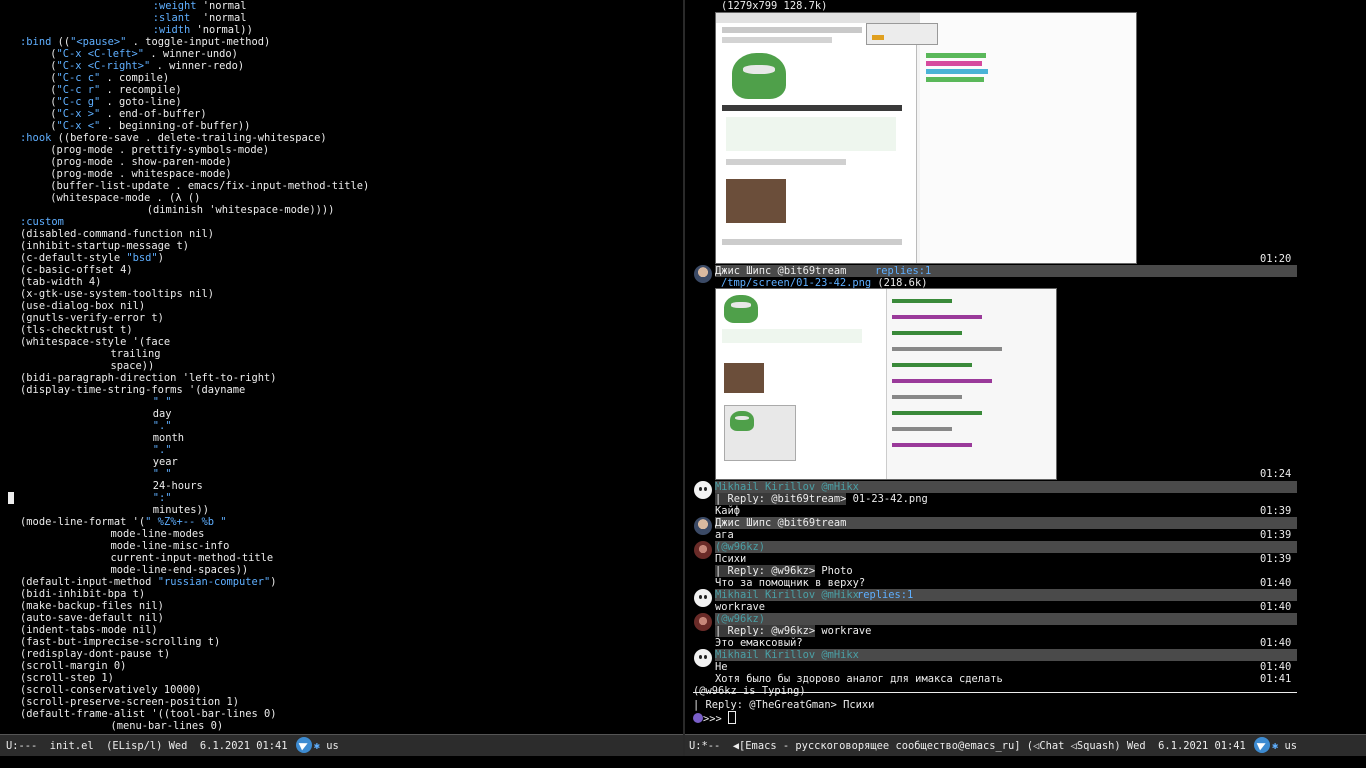 The image size is (1366, 768). Describe the element at coordinates (110, 690) in the screenshot. I see `code-line: (scroll-conservatively 10000)` at that location.